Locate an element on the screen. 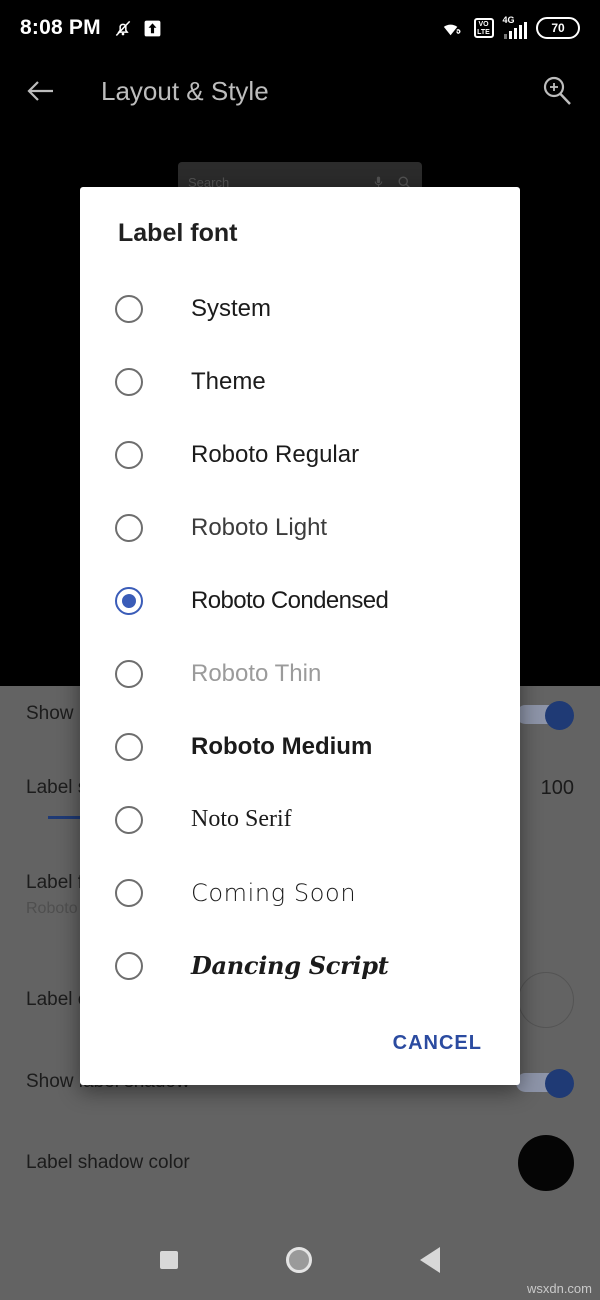 The image size is (600, 1300). font-option-dancing-script: Dancing Script is located at coordinates (300, 965).